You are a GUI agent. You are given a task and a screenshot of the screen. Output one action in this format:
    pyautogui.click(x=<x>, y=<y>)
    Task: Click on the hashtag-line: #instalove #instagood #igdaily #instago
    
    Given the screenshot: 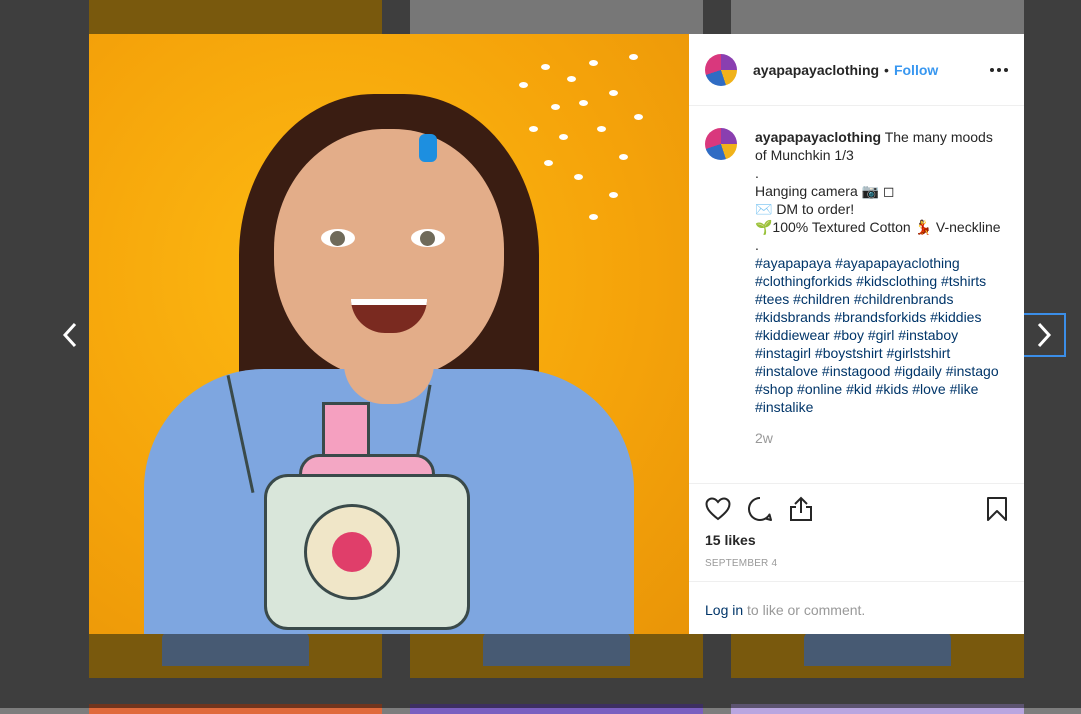 What is the action you would take?
    pyautogui.click(x=878, y=371)
    